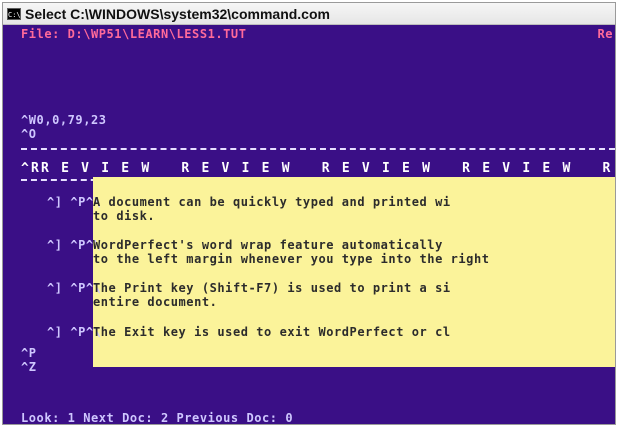  Describe the element at coordinates (318, 149) in the screenshot. I see `top-dashed-rule` at that location.